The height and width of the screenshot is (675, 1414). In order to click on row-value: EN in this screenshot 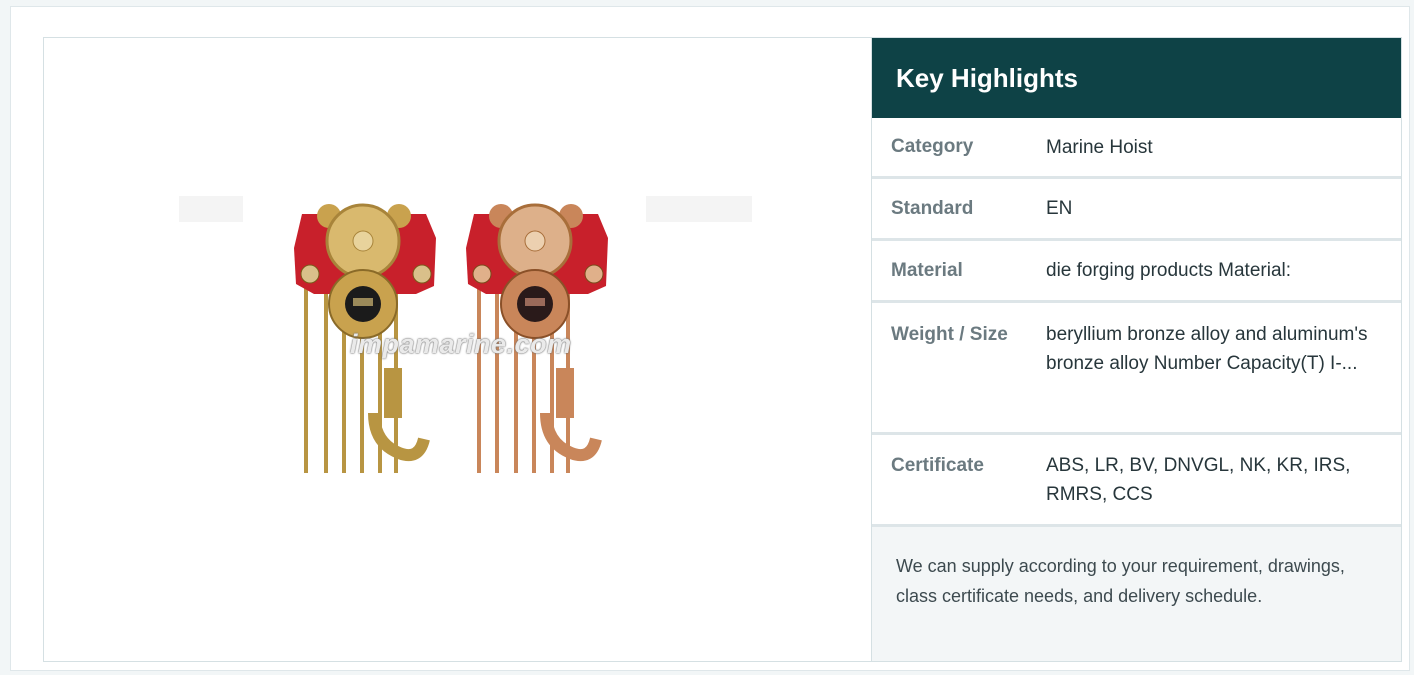, I will do `click(1059, 208)`.